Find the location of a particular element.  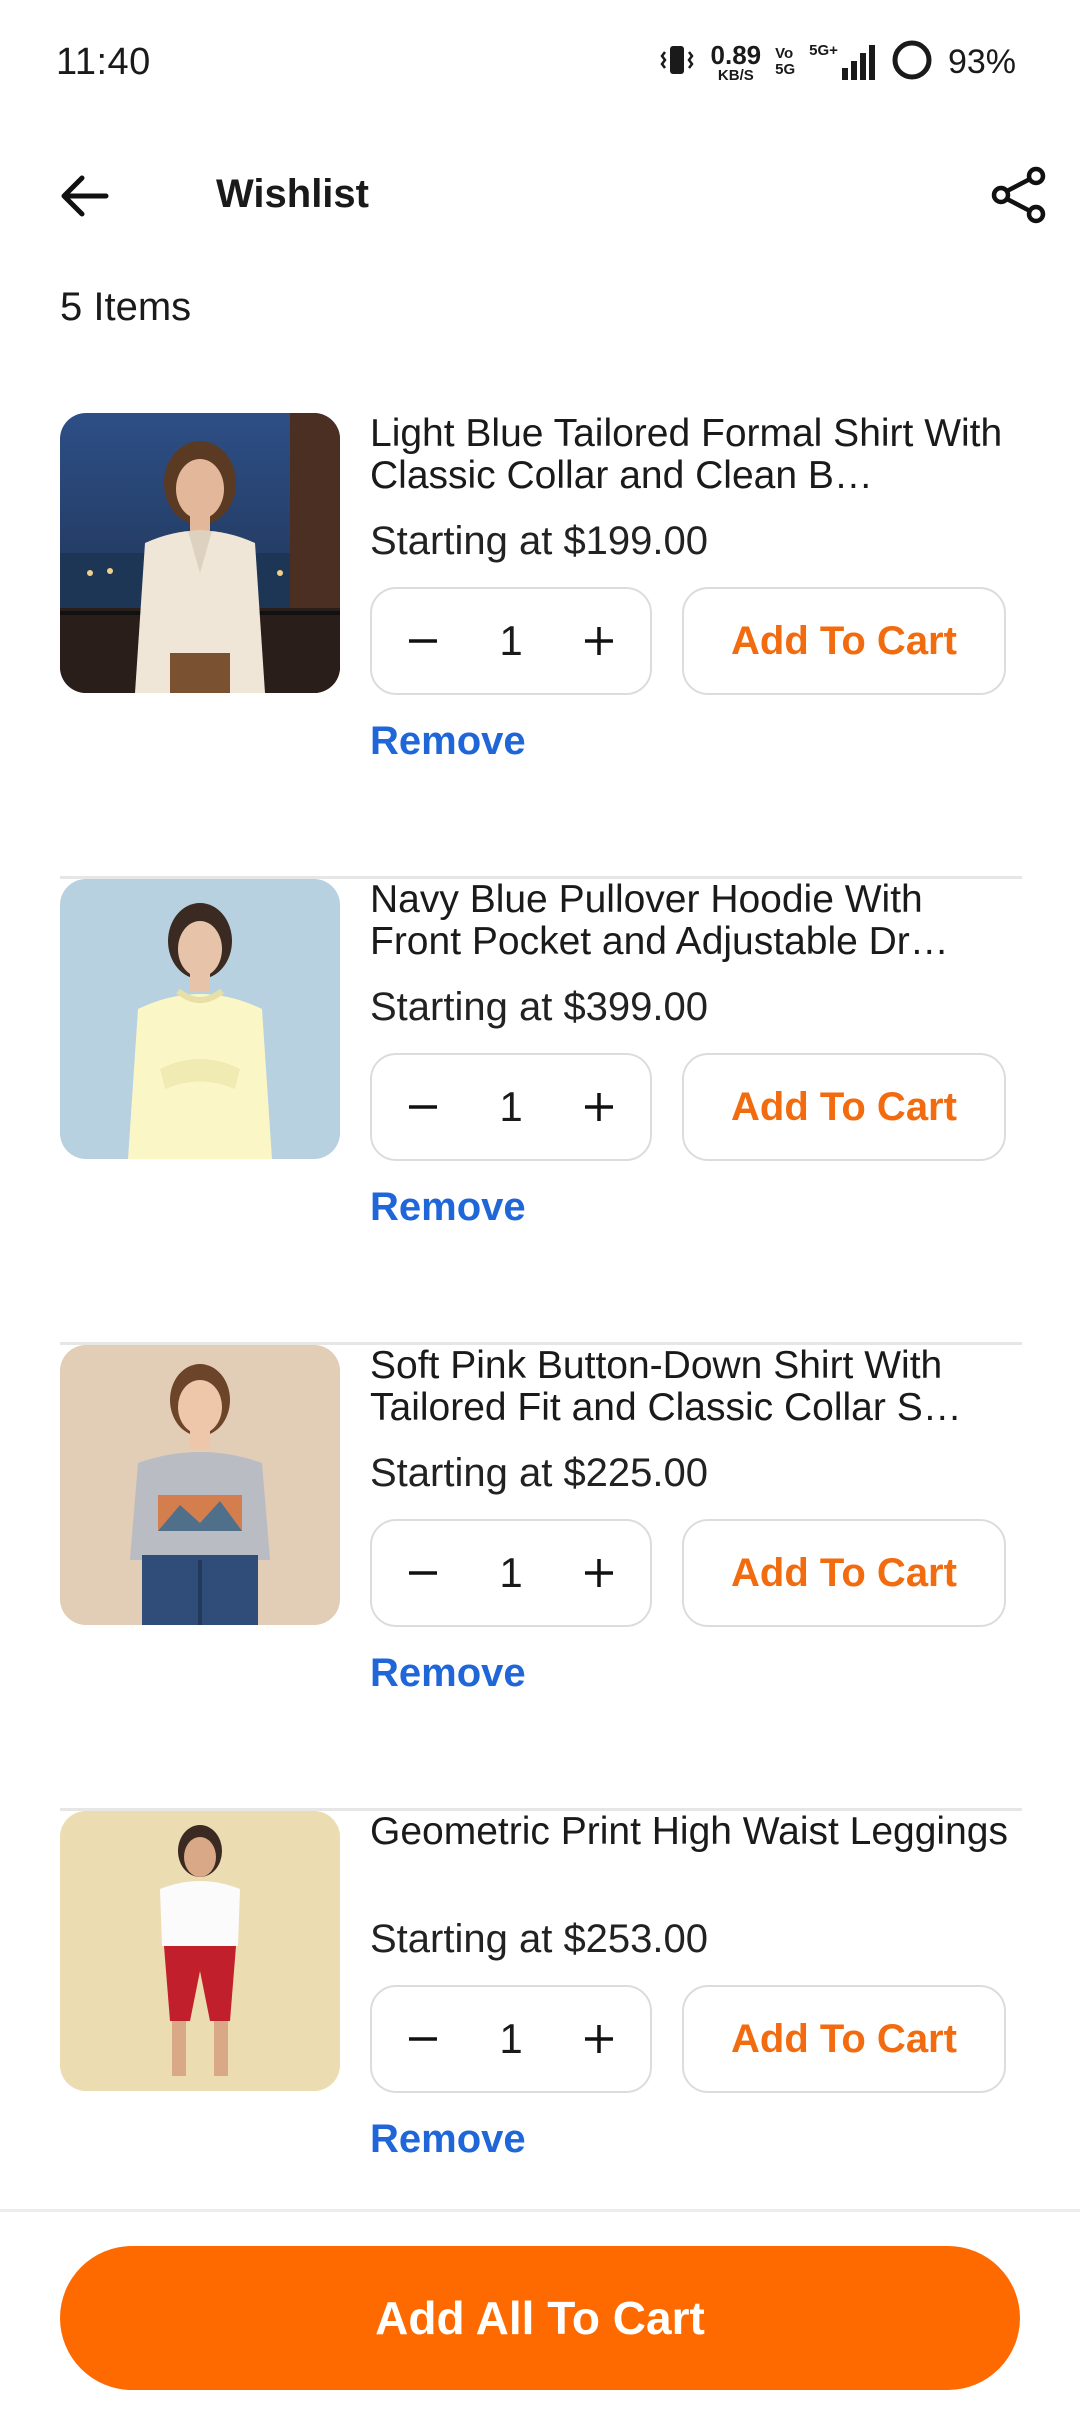

page-title: Wishlist is located at coordinates (292, 194).